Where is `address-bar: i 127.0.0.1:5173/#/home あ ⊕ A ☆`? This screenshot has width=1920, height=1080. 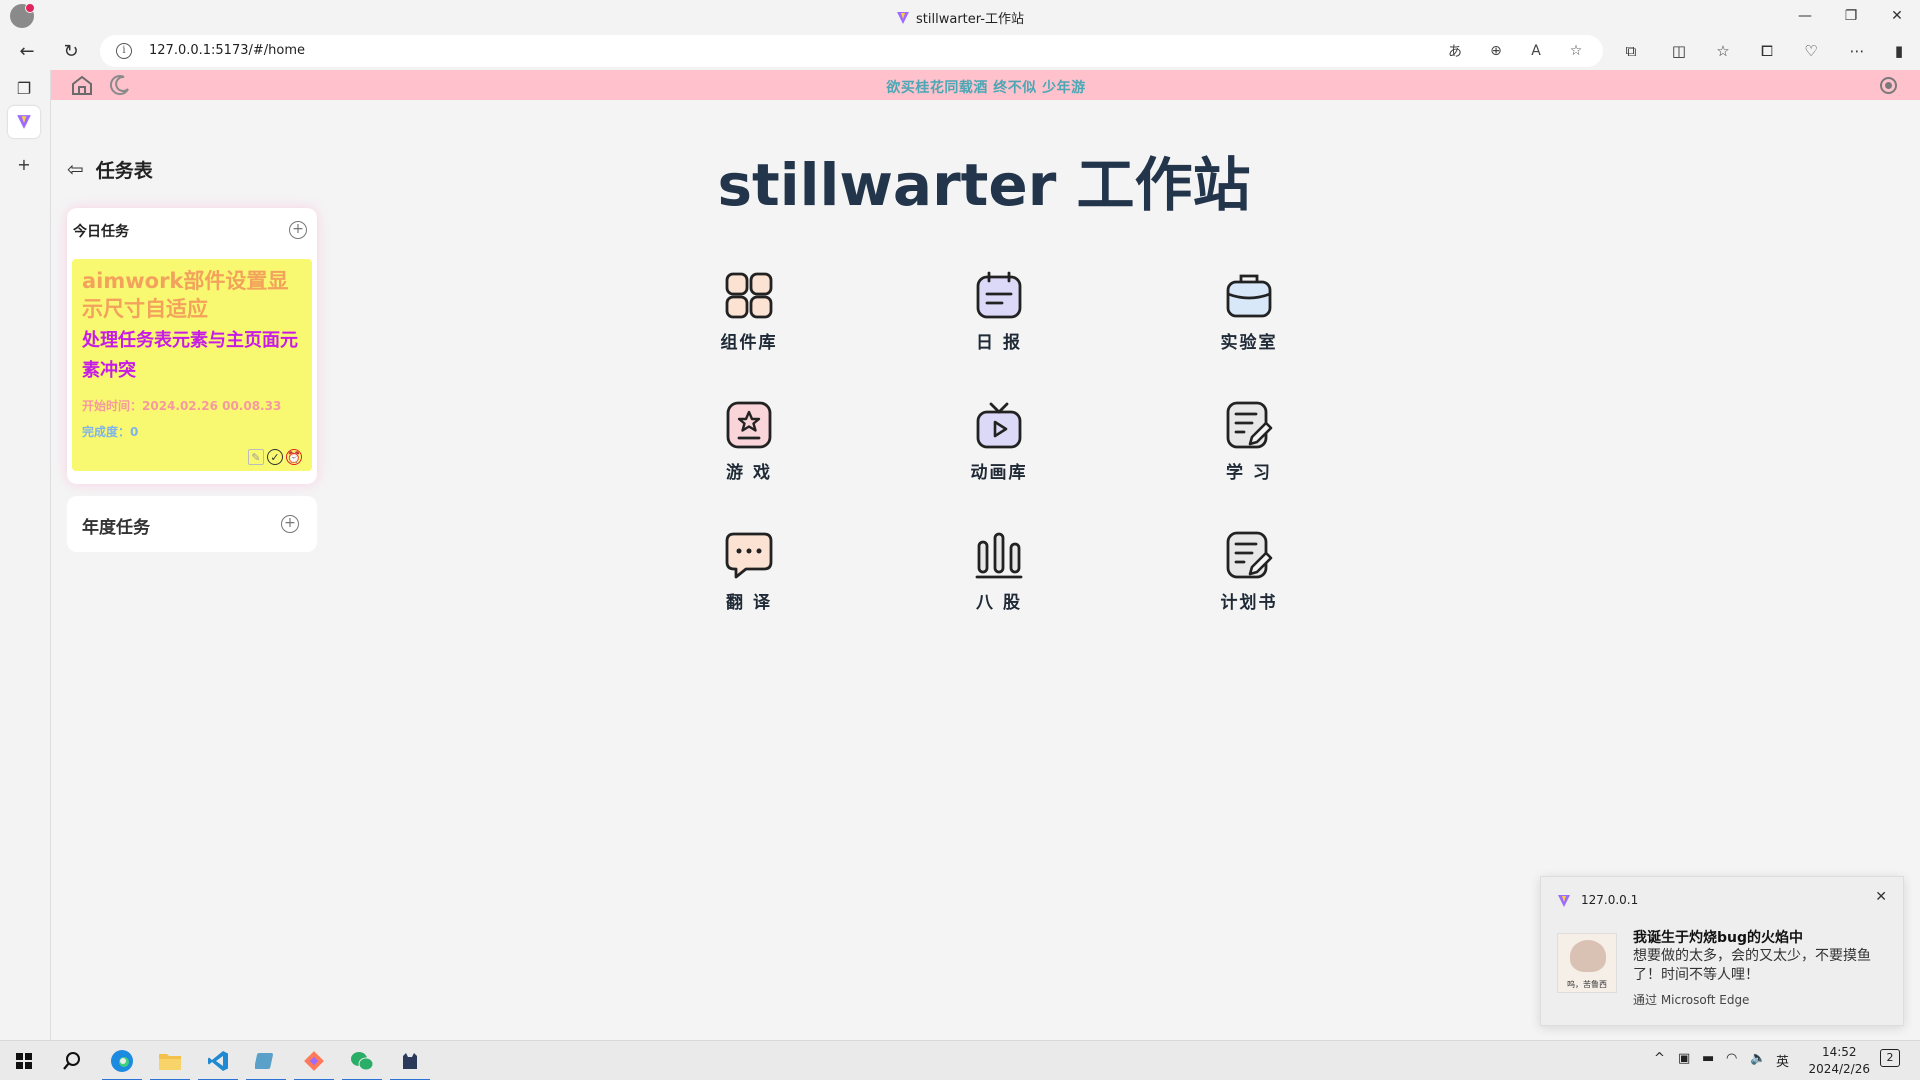 address-bar: i 127.0.0.1:5173/#/home あ ⊕ A ☆ is located at coordinates (851, 51).